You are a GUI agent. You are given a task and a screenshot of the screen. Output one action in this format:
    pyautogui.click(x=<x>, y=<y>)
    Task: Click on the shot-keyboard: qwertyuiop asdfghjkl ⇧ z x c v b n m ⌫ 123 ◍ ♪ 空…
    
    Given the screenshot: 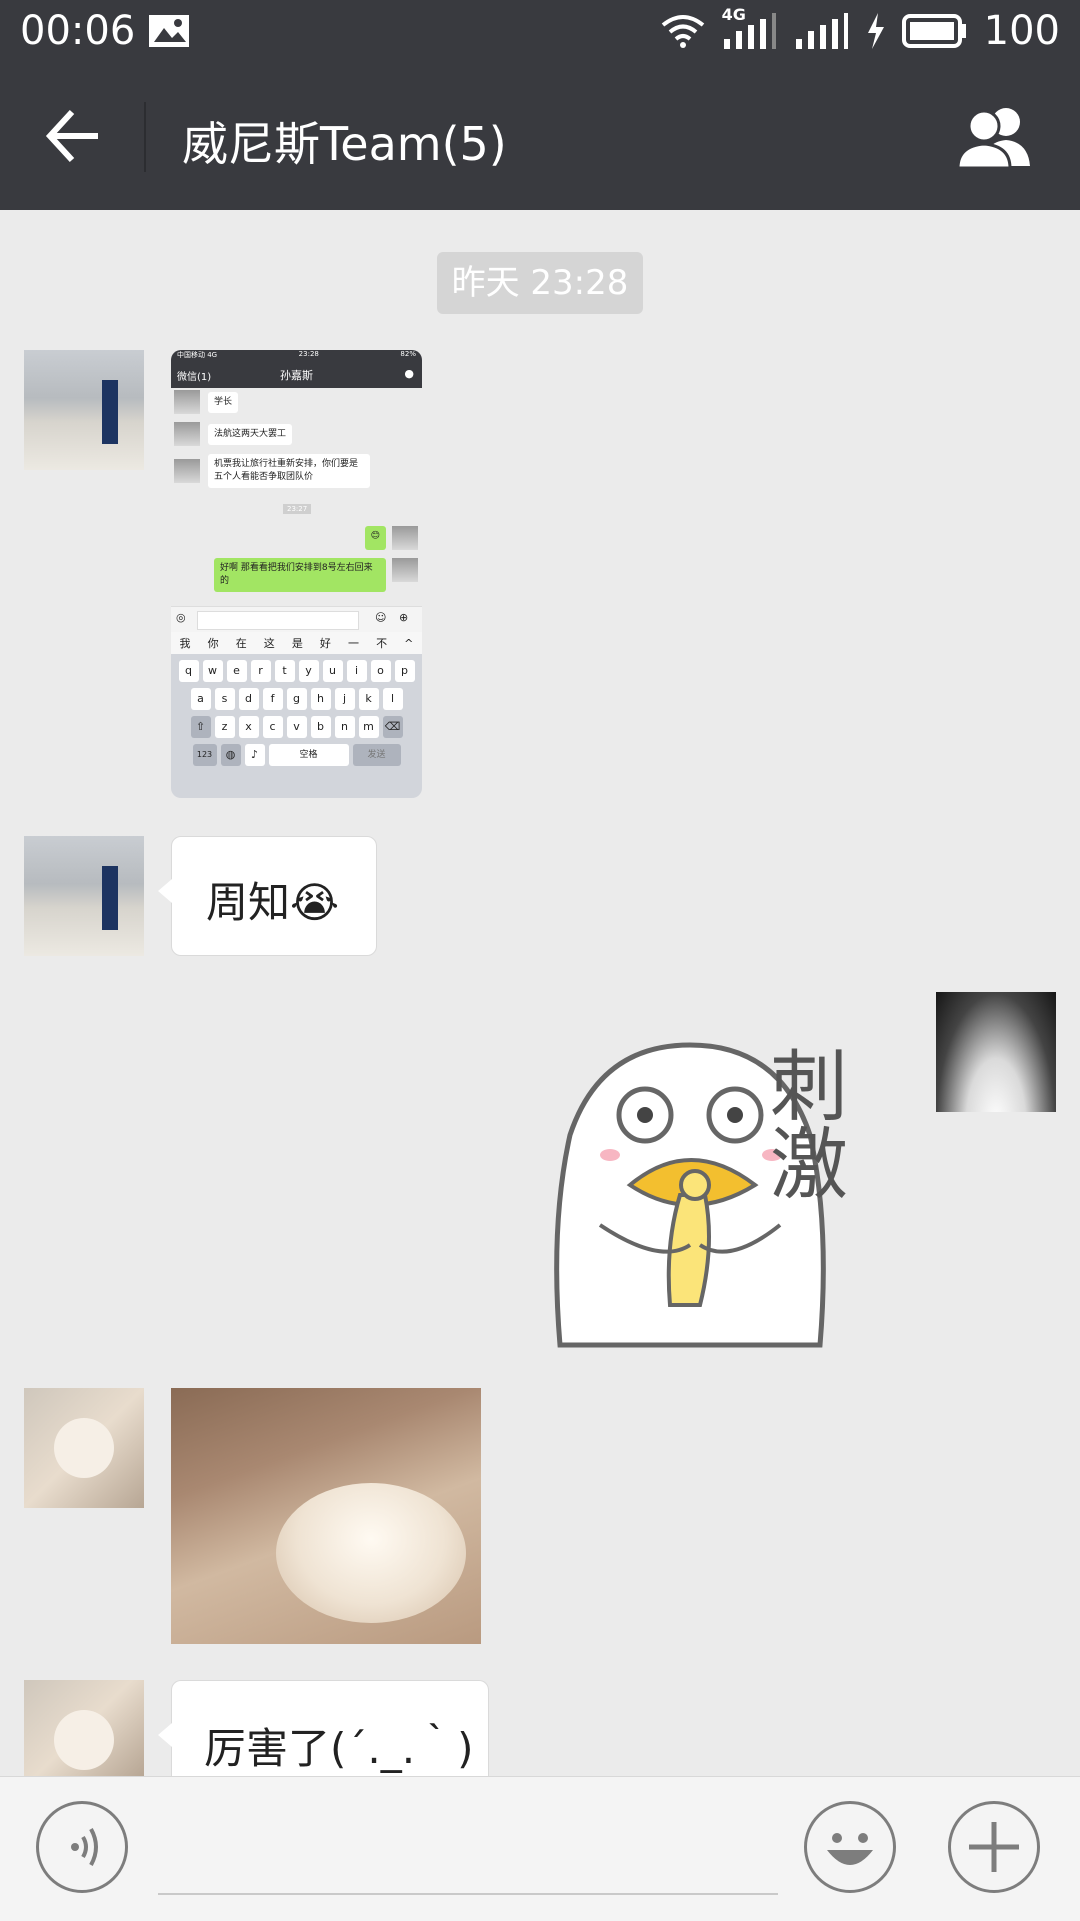 What is the action you would take?
    pyautogui.click(x=296, y=726)
    